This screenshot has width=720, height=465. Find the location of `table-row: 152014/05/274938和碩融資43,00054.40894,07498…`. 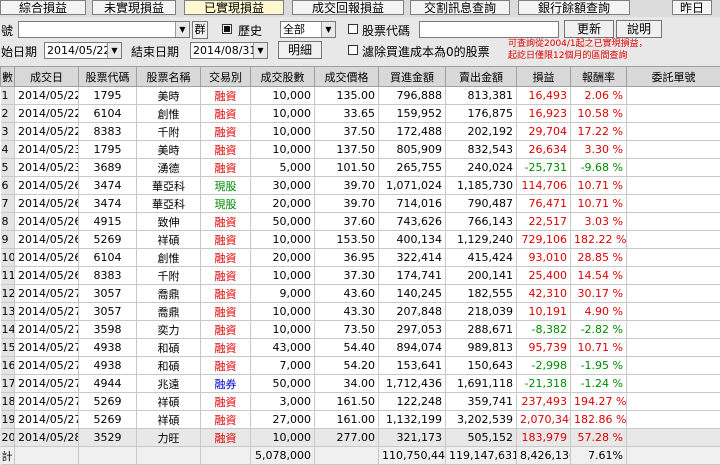

table-row: 152014/05/274938和碩融資43,00054.40894,07498… is located at coordinates (360, 348).